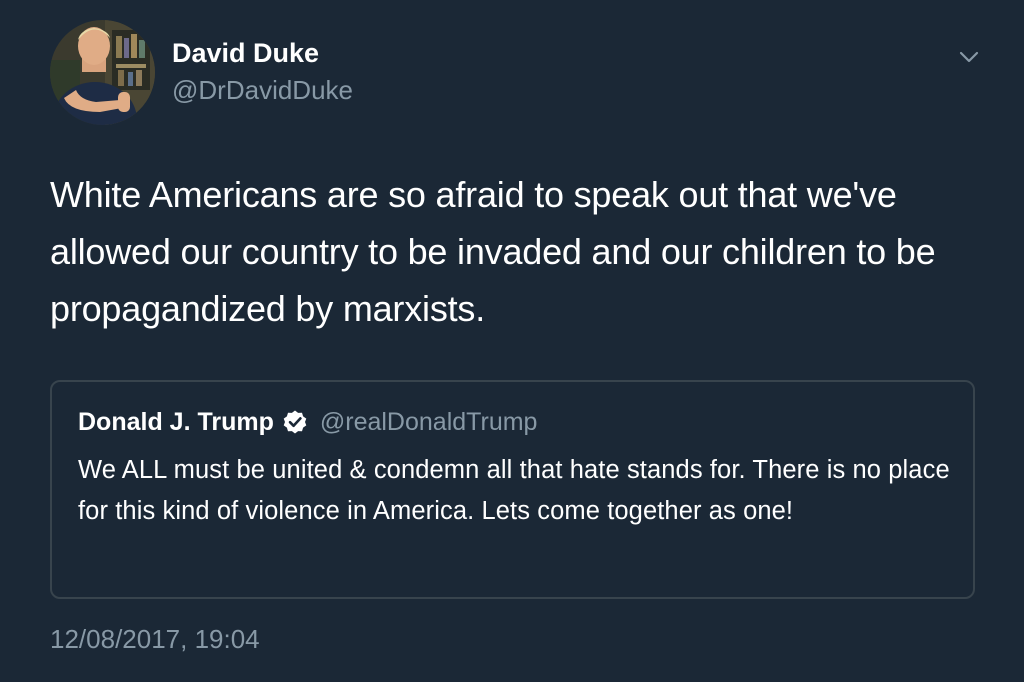  Describe the element at coordinates (245, 53) in the screenshot. I see `author-name: David Duke` at that location.